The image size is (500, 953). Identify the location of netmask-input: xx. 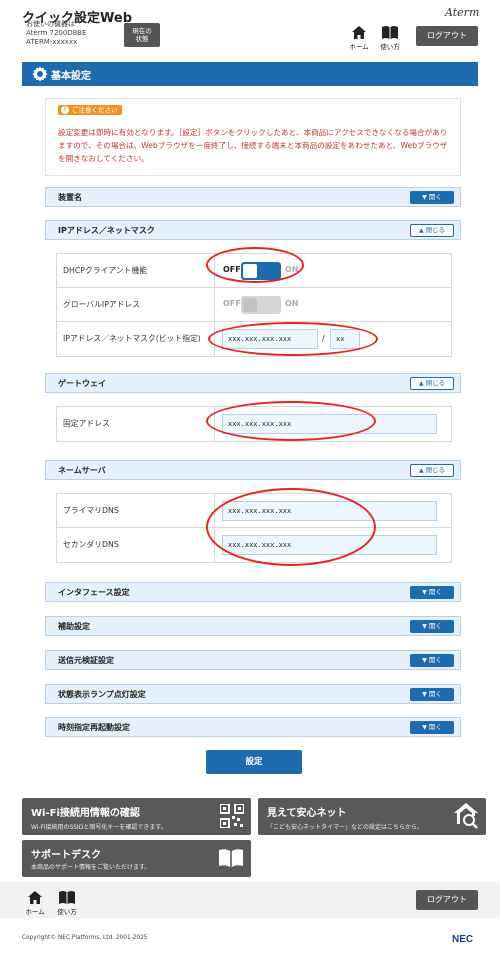
(345, 339).